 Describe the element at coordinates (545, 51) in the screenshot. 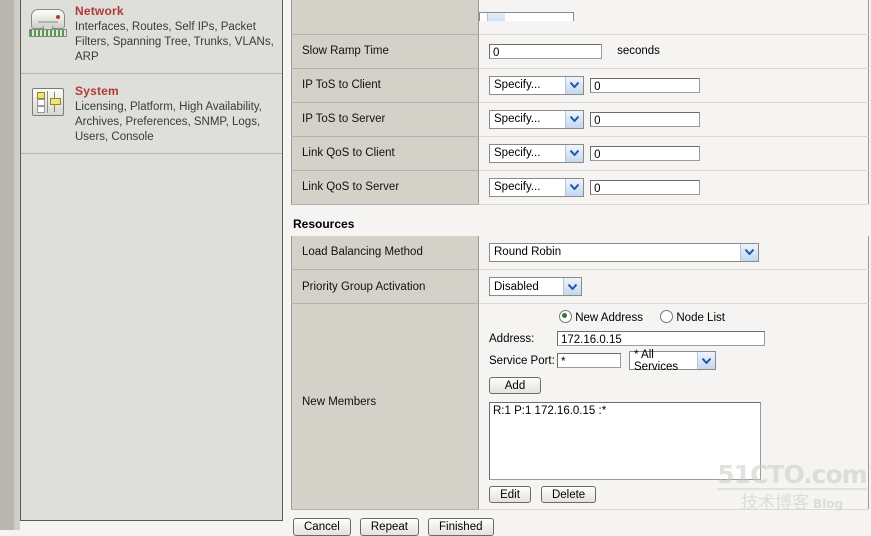

I see `slow-ramp-time-input: 0` at that location.